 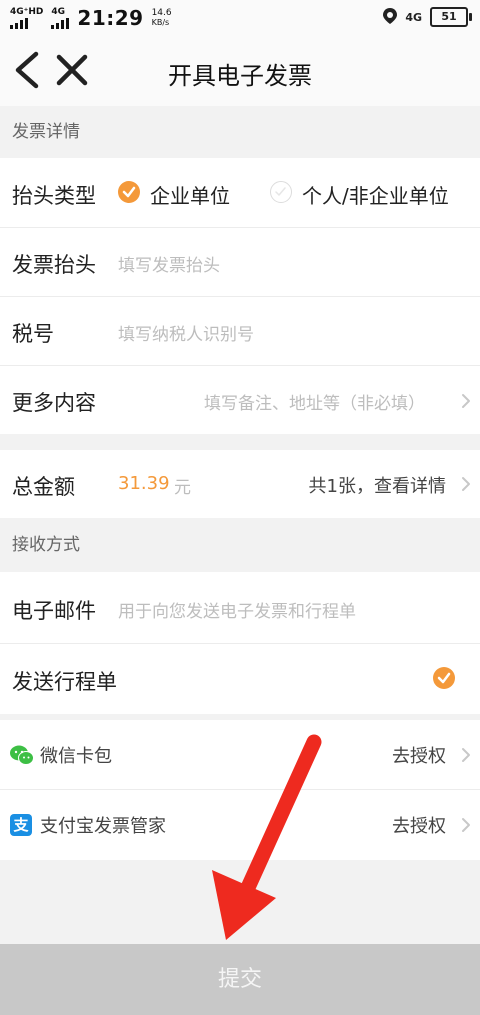 What do you see at coordinates (240, 755) in the screenshot?
I see `wechat-wallet-row: 微信卡包 去授权` at bounding box center [240, 755].